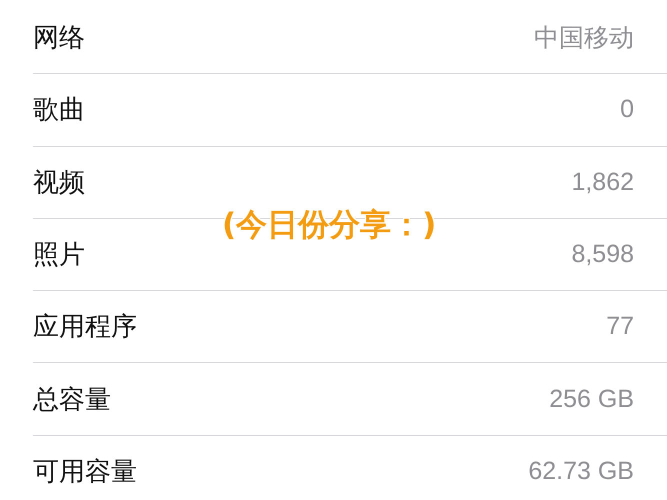 The width and height of the screenshot is (667, 500). Describe the element at coordinates (59, 111) in the screenshot. I see `row-label: 歌曲` at that location.